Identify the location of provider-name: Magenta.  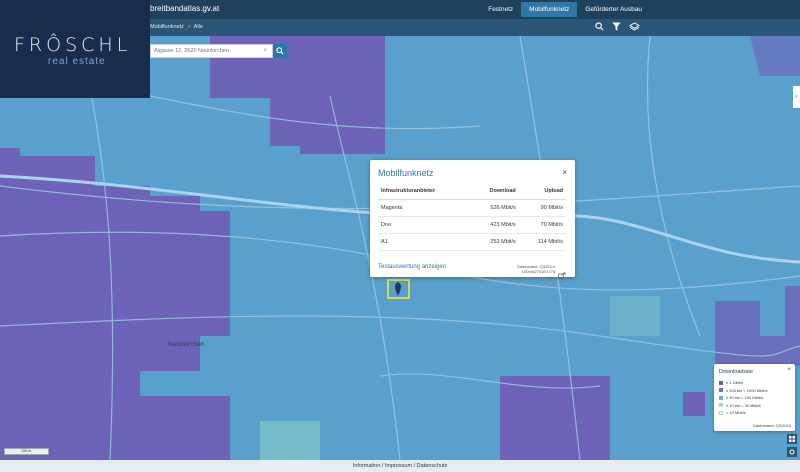
(424, 208).